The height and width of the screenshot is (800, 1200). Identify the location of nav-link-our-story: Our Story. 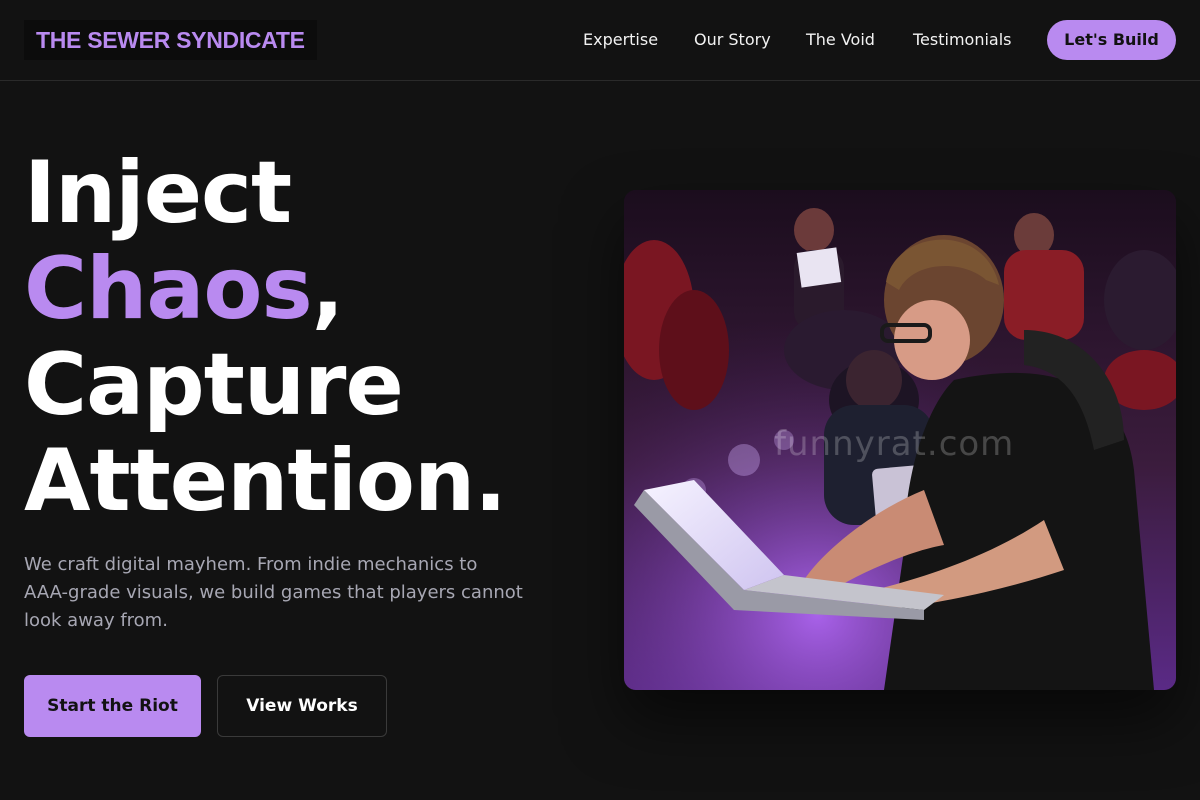
(732, 40).